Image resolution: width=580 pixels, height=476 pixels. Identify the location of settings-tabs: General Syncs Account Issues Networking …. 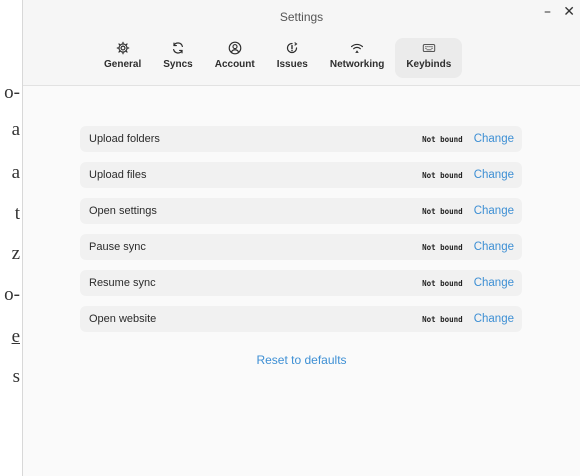
(278, 58).